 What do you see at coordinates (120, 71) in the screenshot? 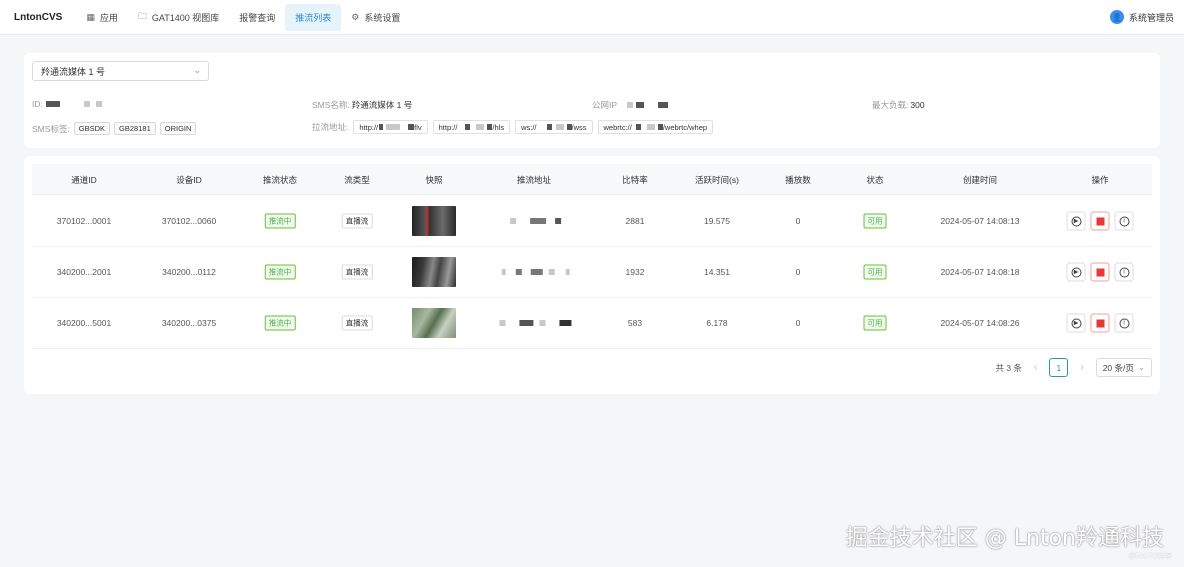
I see `sms-select: 羚通流媒体 1 号 ⌄` at bounding box center [120, 71].